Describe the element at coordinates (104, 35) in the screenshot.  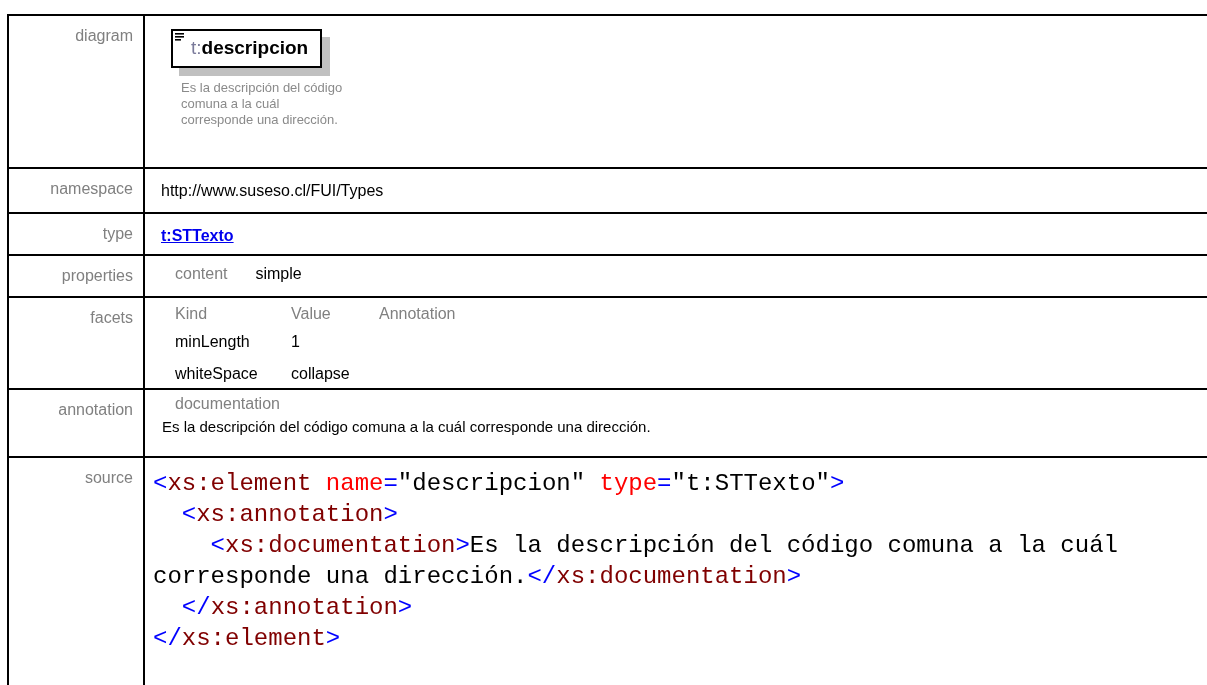
I see `row-label: diagram` at that location.